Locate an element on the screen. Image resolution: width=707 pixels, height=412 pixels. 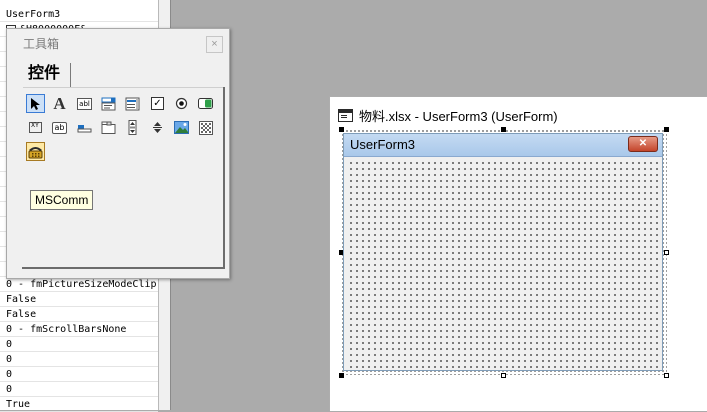
combobox-icon is located at coordinates (108, 103).